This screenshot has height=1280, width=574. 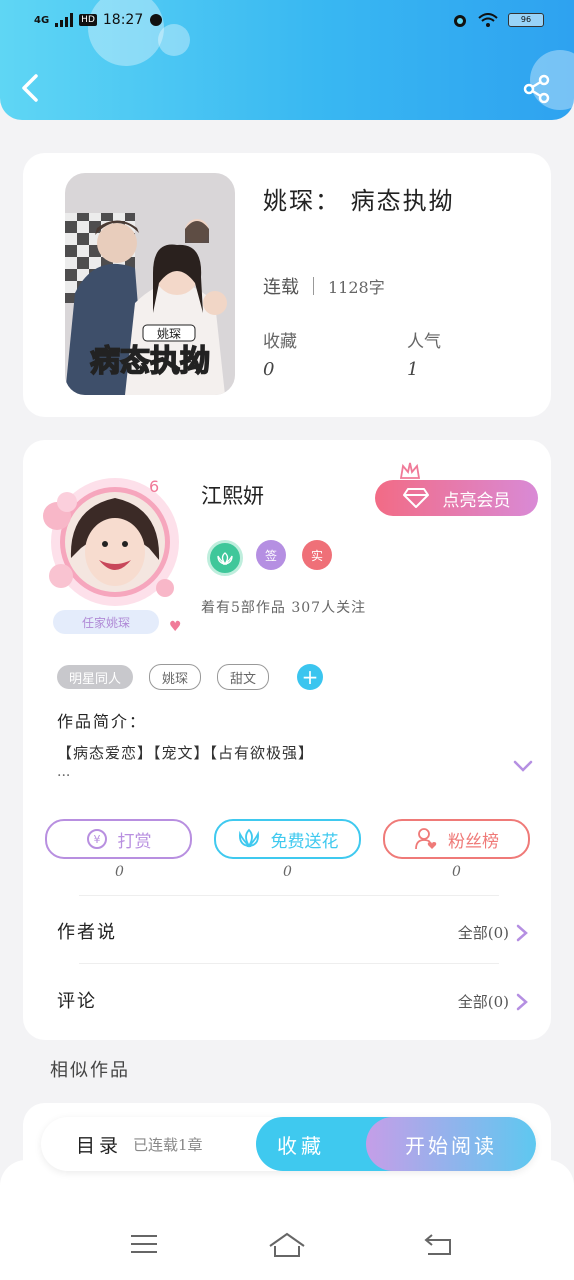 I want to click on badge-flower, so click(x=225, y=558).